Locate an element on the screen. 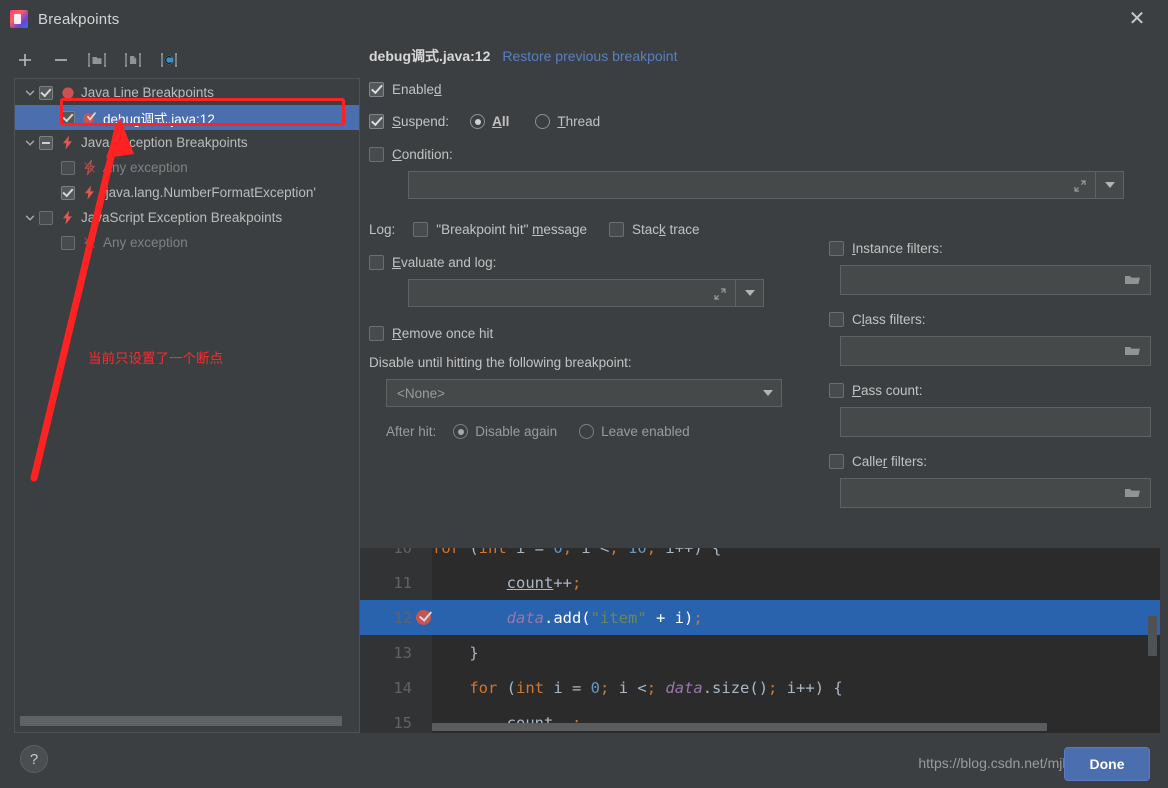  condition-row: Condition: is located at coordinates (764, 154).